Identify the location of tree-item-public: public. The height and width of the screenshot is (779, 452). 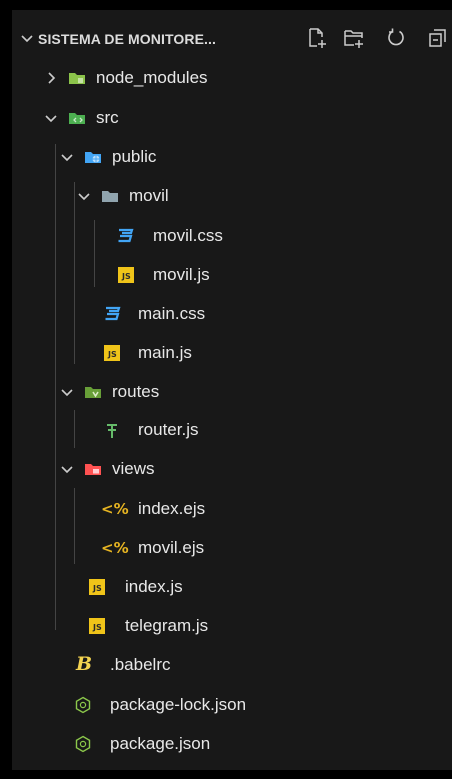
(232, 157).